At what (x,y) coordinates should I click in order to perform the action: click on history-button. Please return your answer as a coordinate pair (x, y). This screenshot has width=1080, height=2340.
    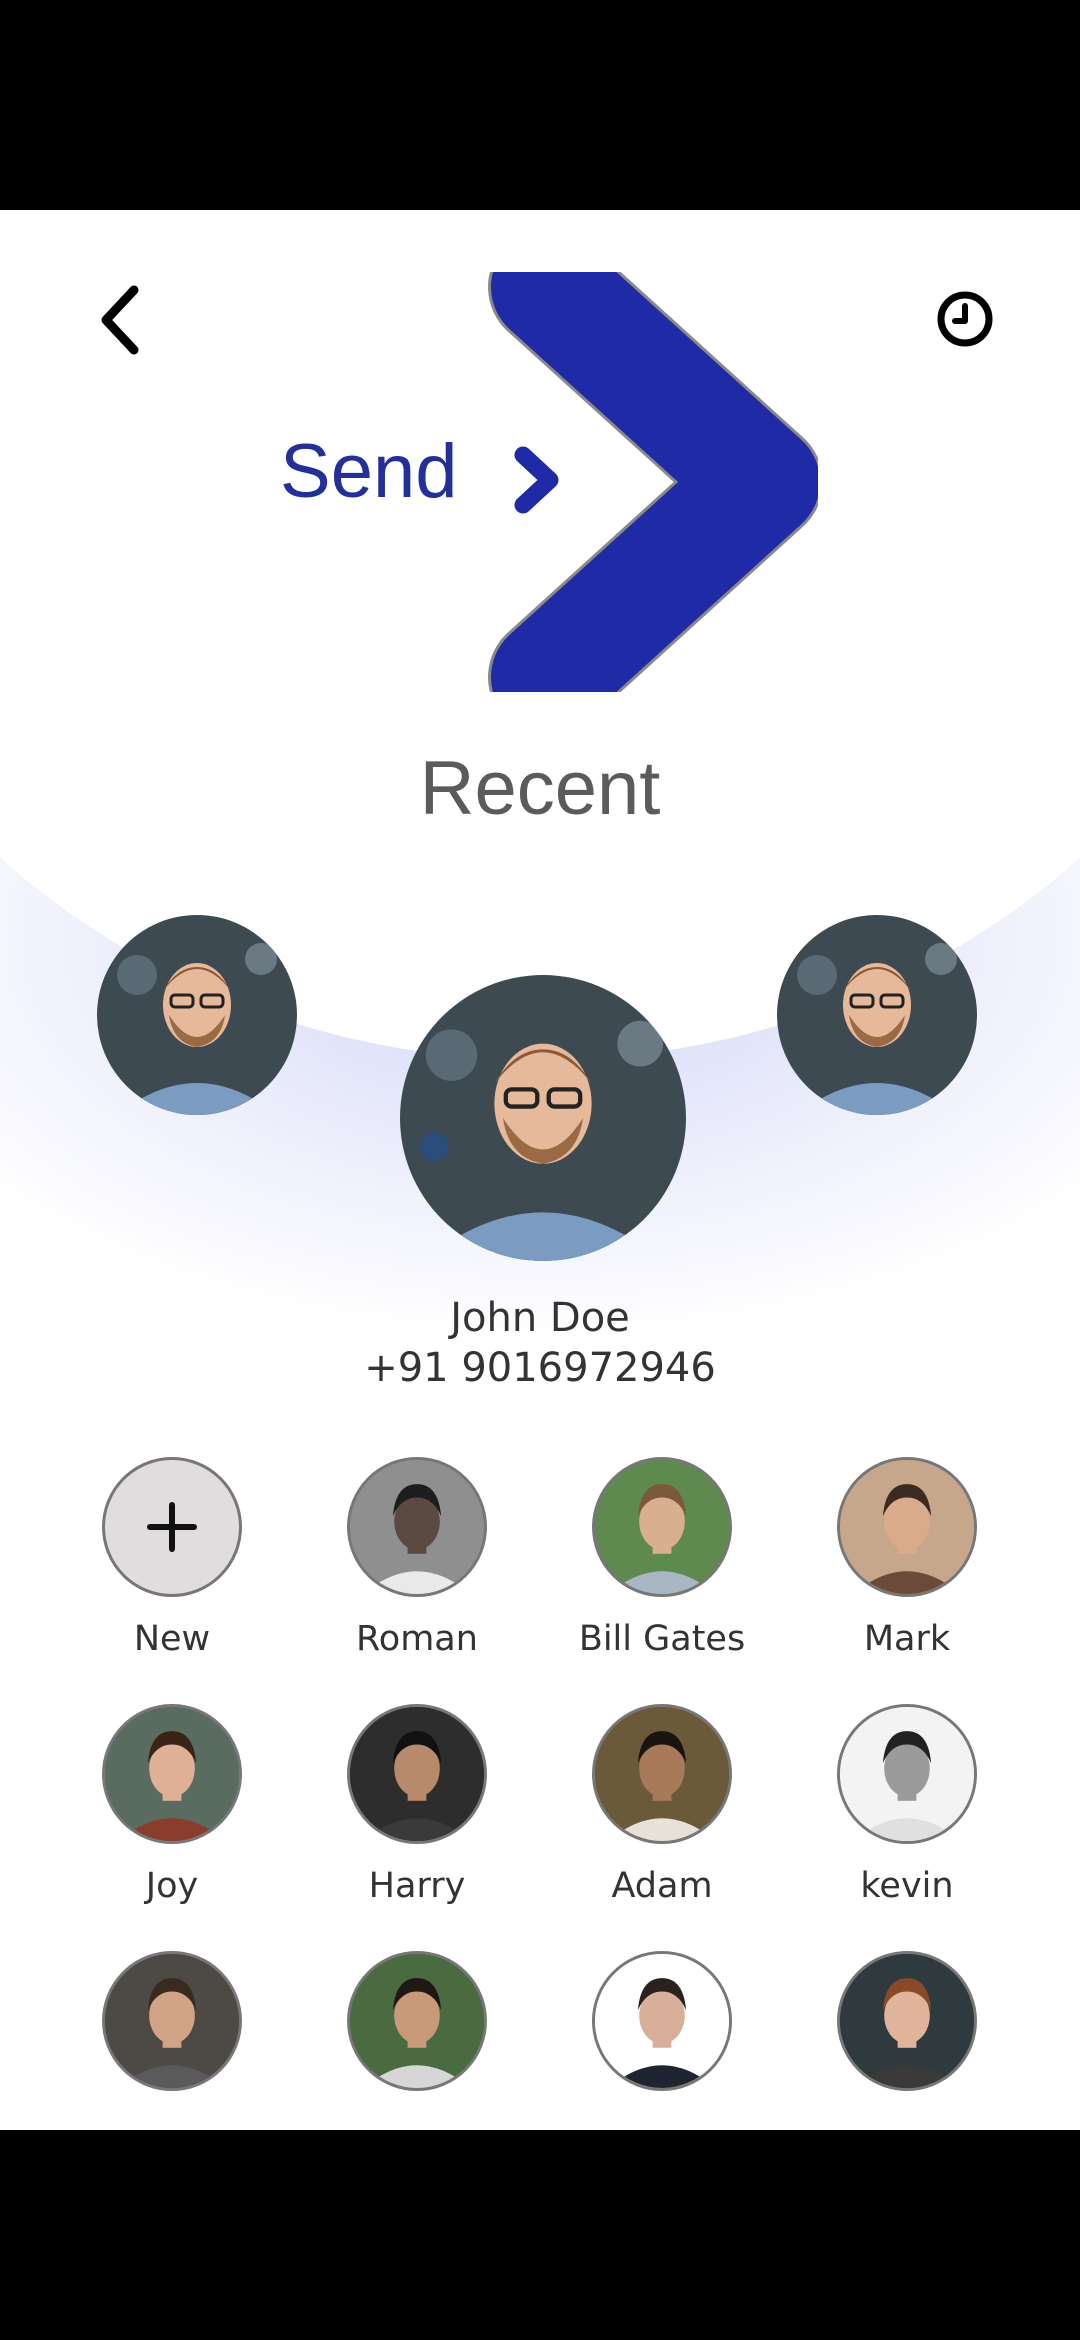
    Looking at the image, I should click on (965, 319).